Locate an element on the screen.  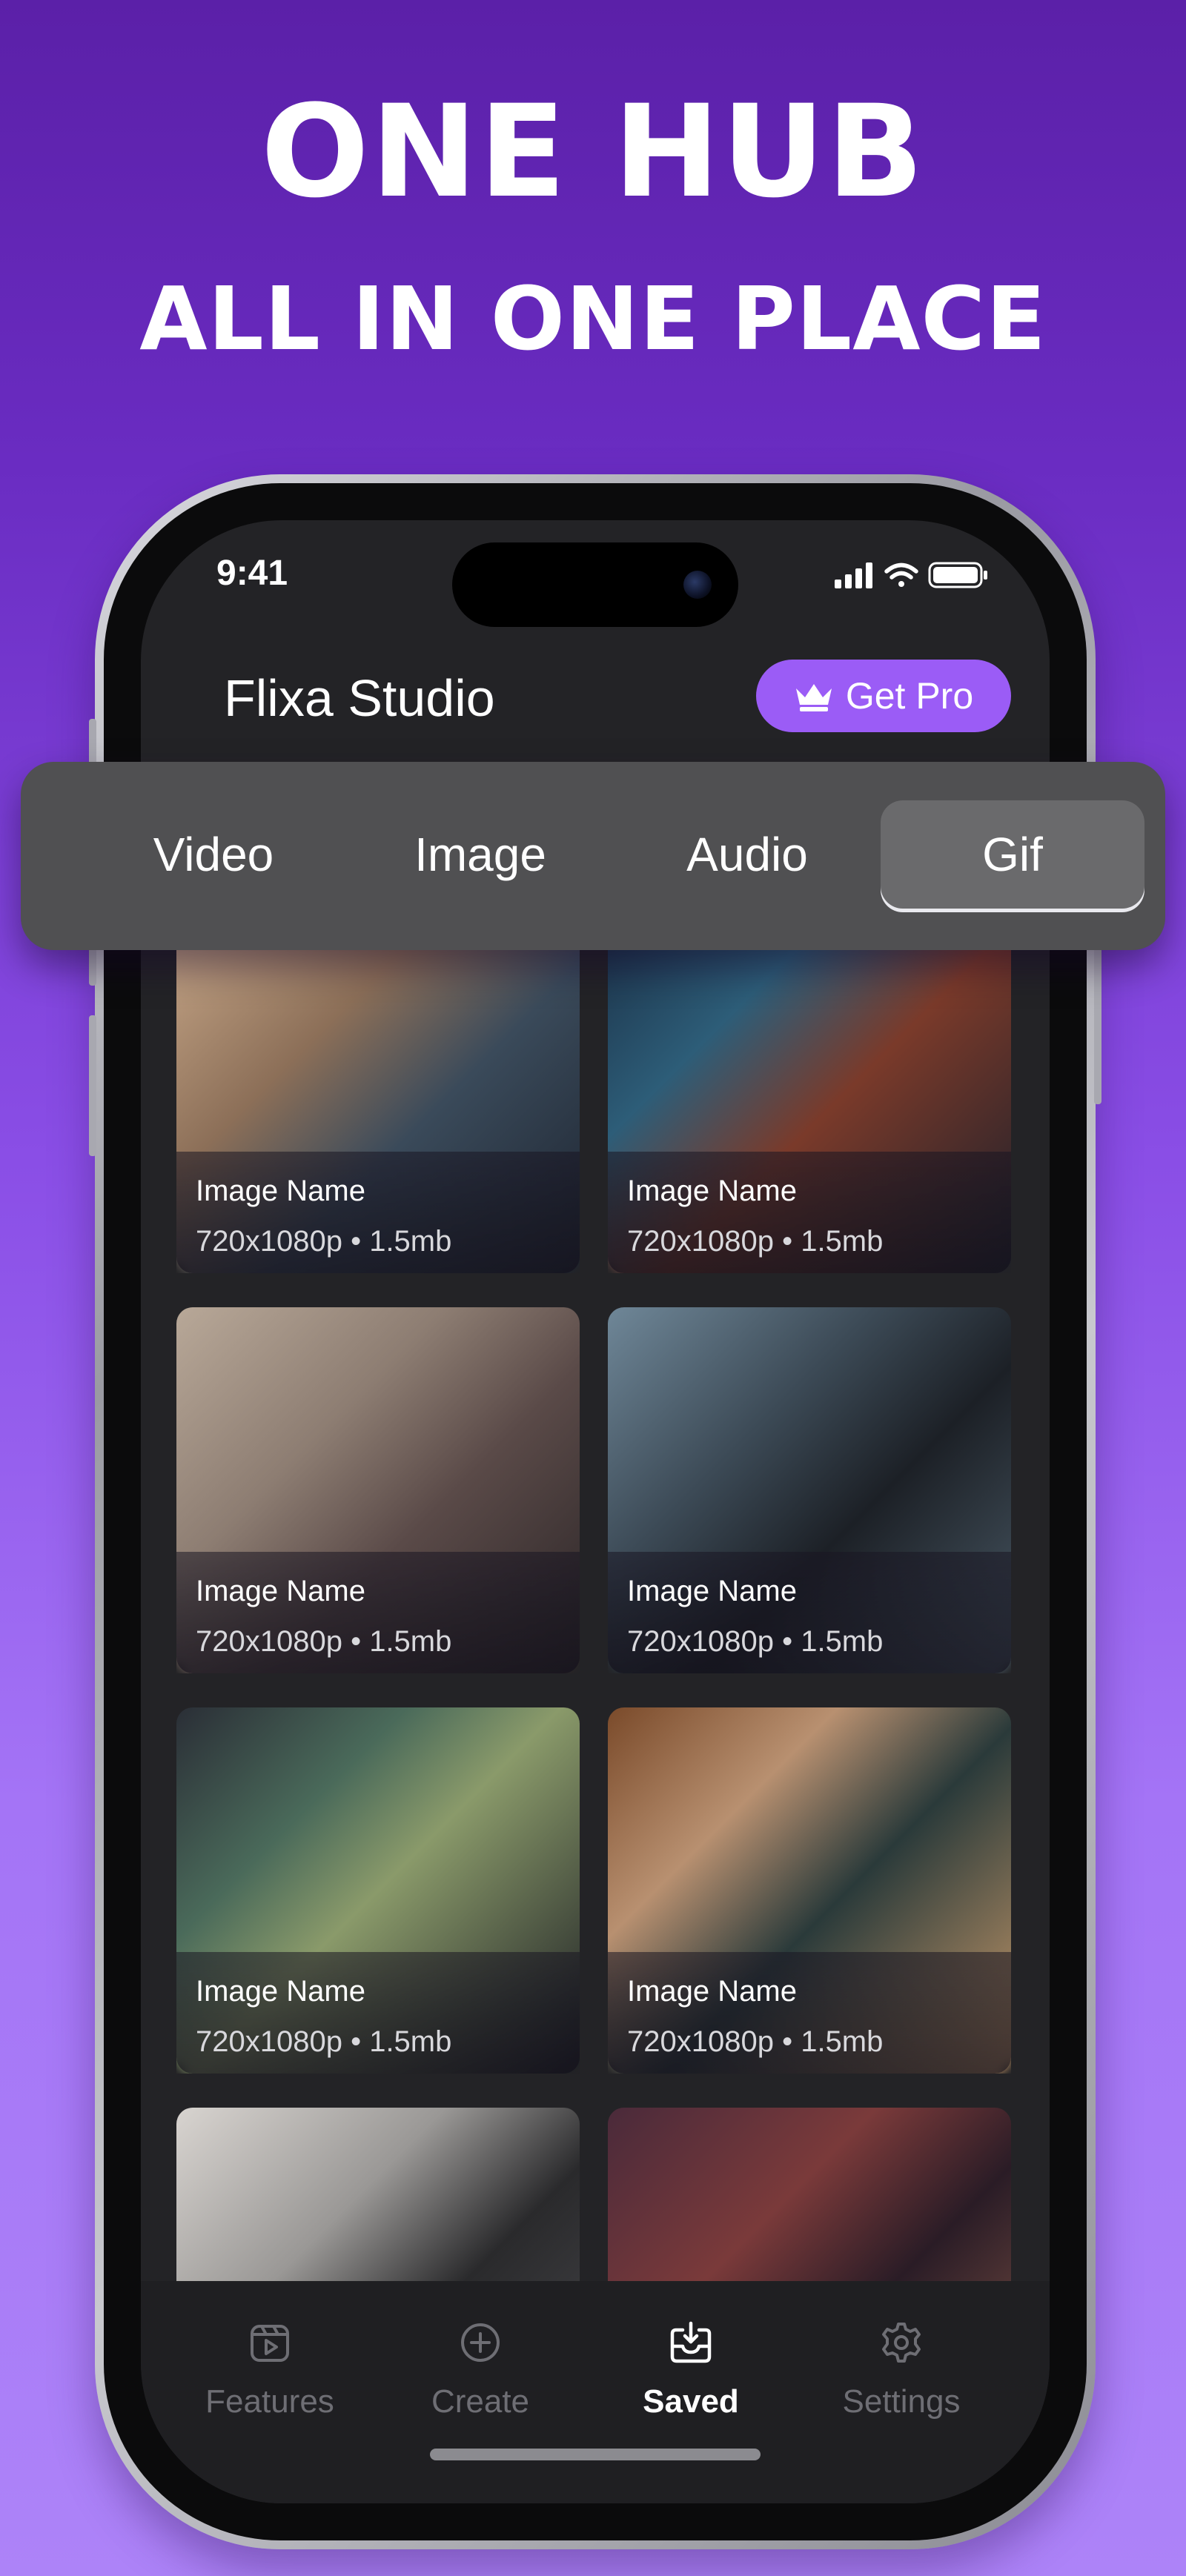
home-indicator is located at coordinates (595, 2454).